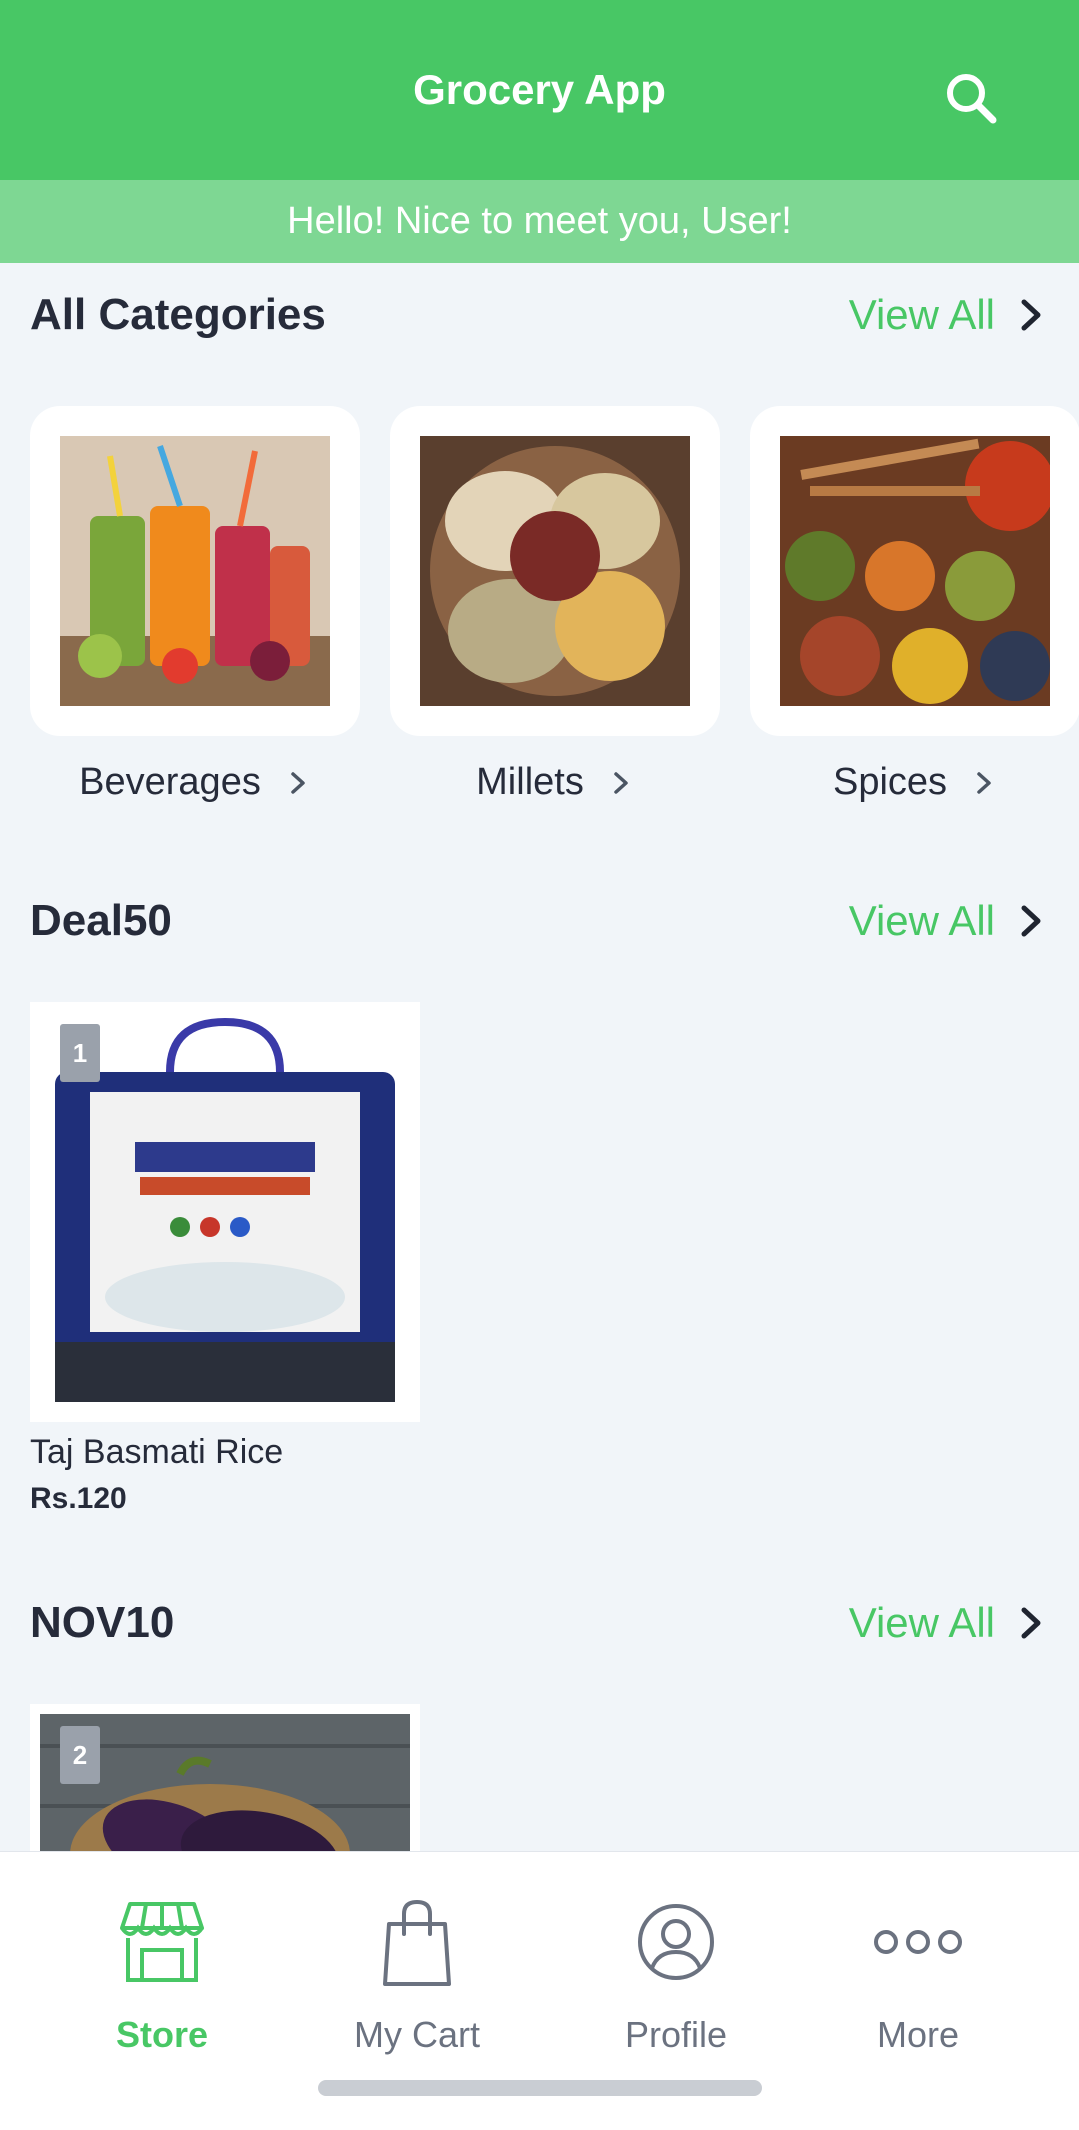 The width and height of the screenshot is (1079, 2130). I want to click on nov10-view-all-button: View All, so click(949, 1623).